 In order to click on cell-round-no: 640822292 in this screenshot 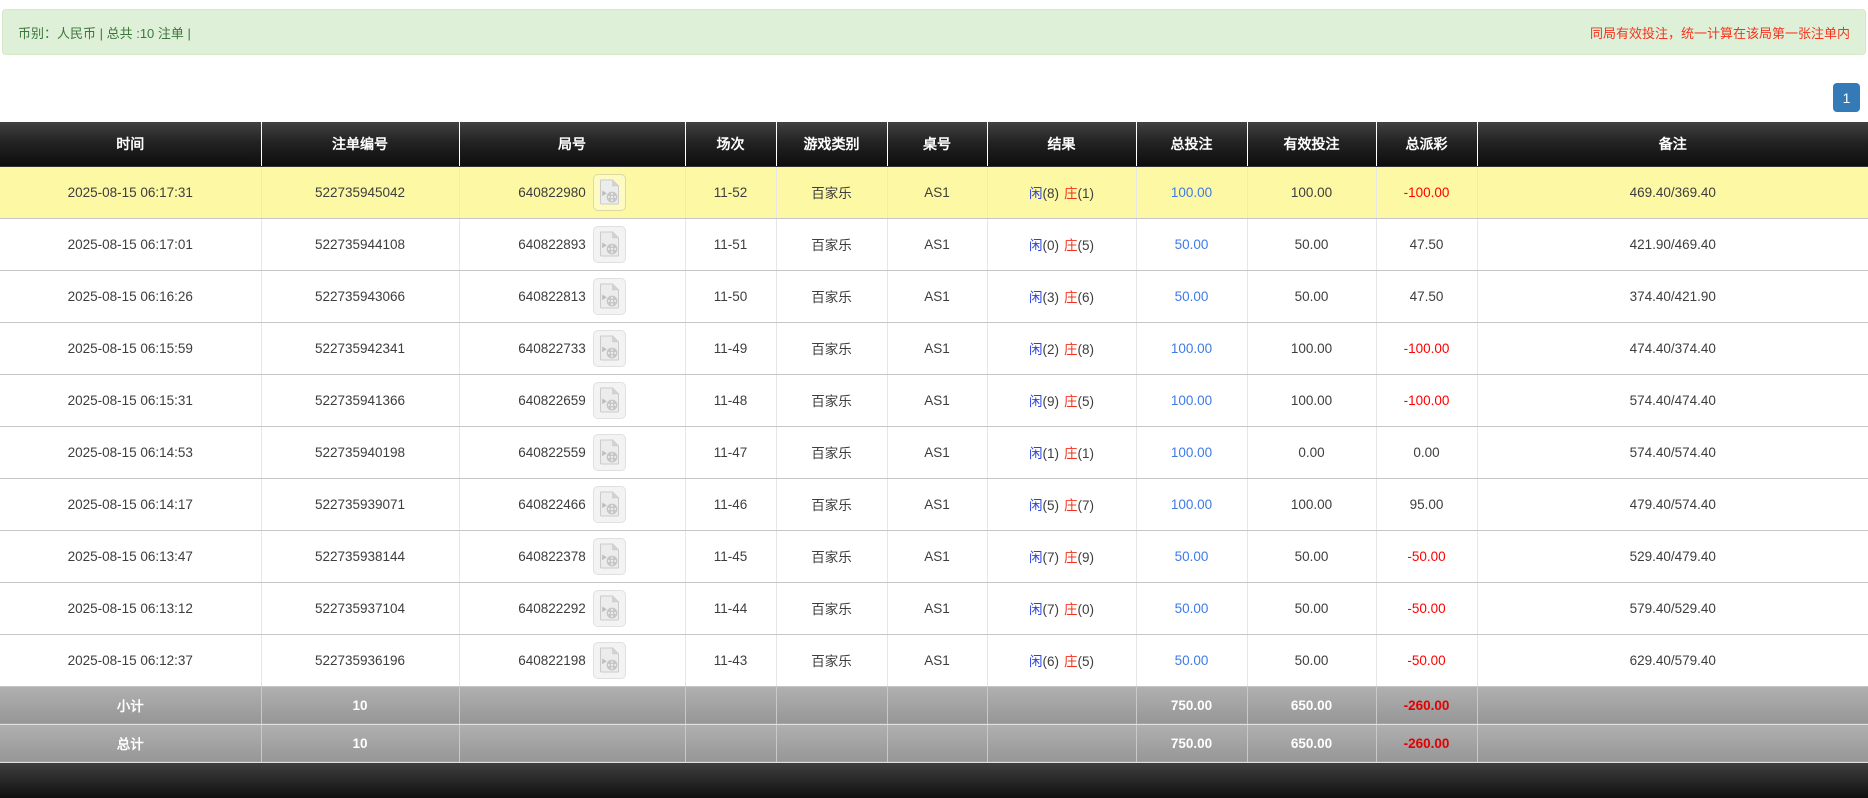, I will do `click(572, 608)`.